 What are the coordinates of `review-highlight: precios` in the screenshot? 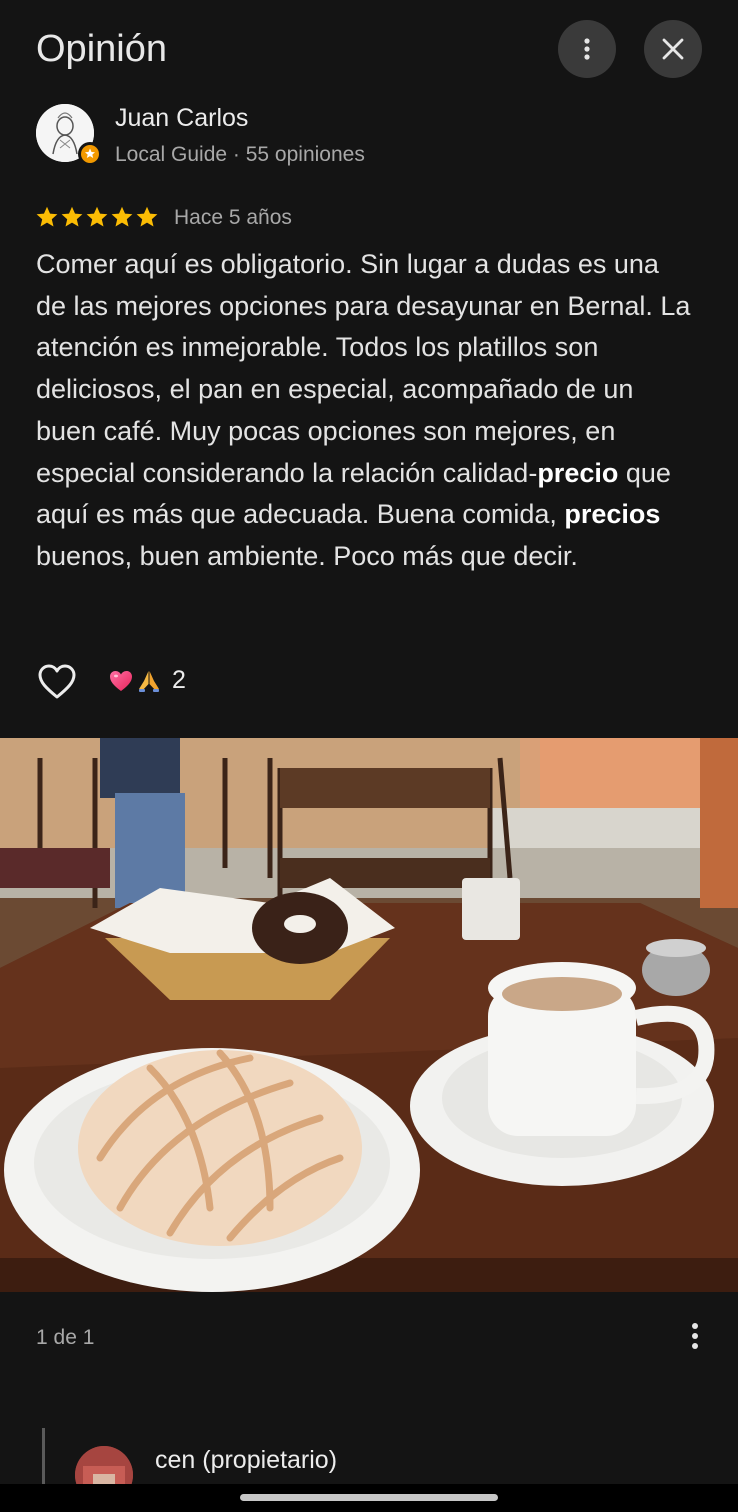 It's located at (612, 514).